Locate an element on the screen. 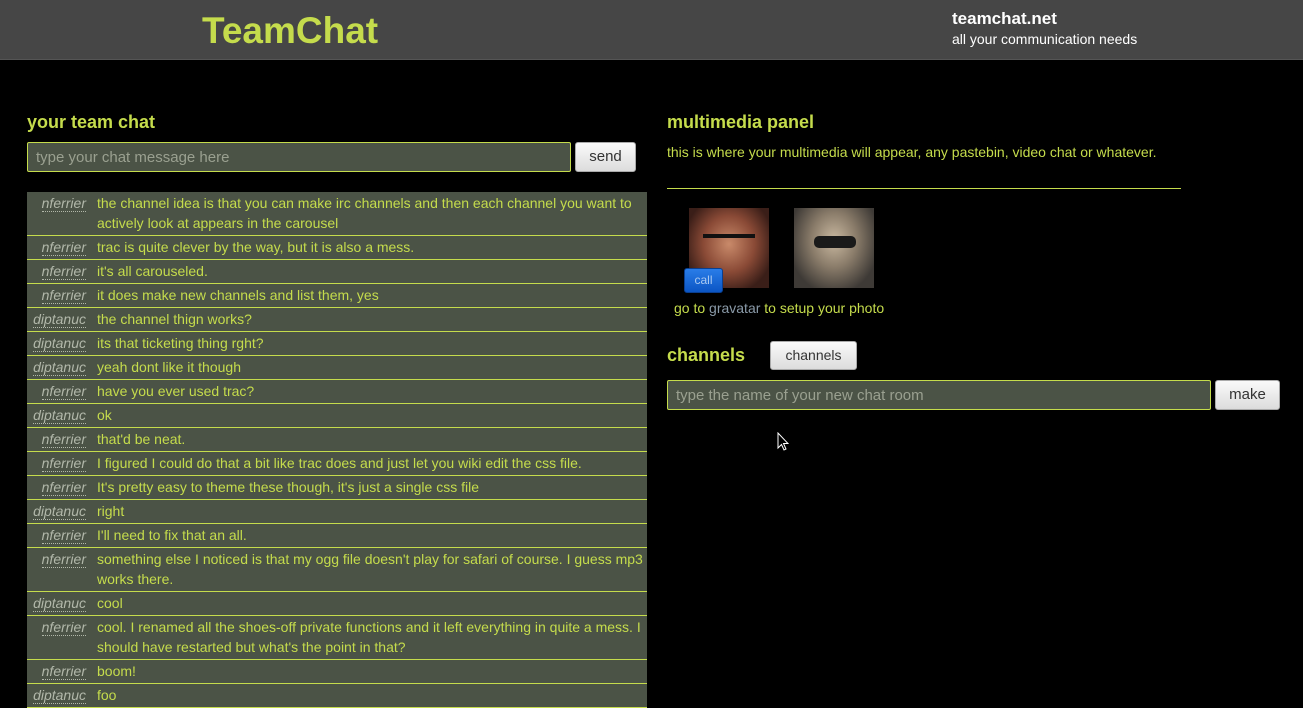 Image resolution: width=1303 pixels, height=708 pixels. gravatar-hint: go to gravatar to setup your photo is located at coordinates (779, 308).